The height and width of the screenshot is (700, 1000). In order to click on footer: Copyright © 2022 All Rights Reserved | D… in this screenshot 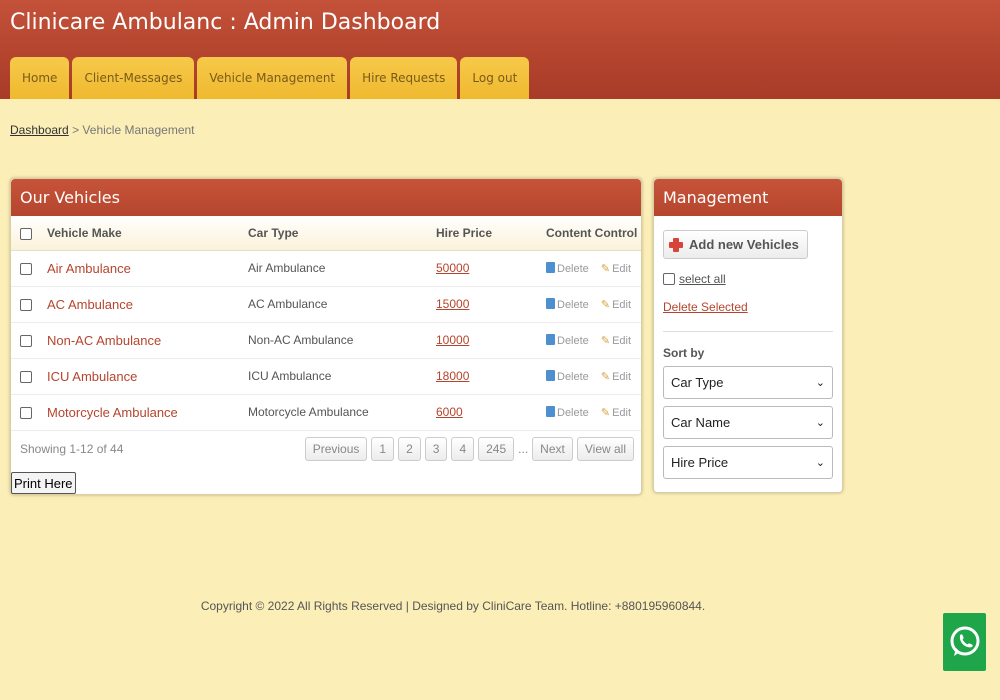, I will do `click(500, 606)`.